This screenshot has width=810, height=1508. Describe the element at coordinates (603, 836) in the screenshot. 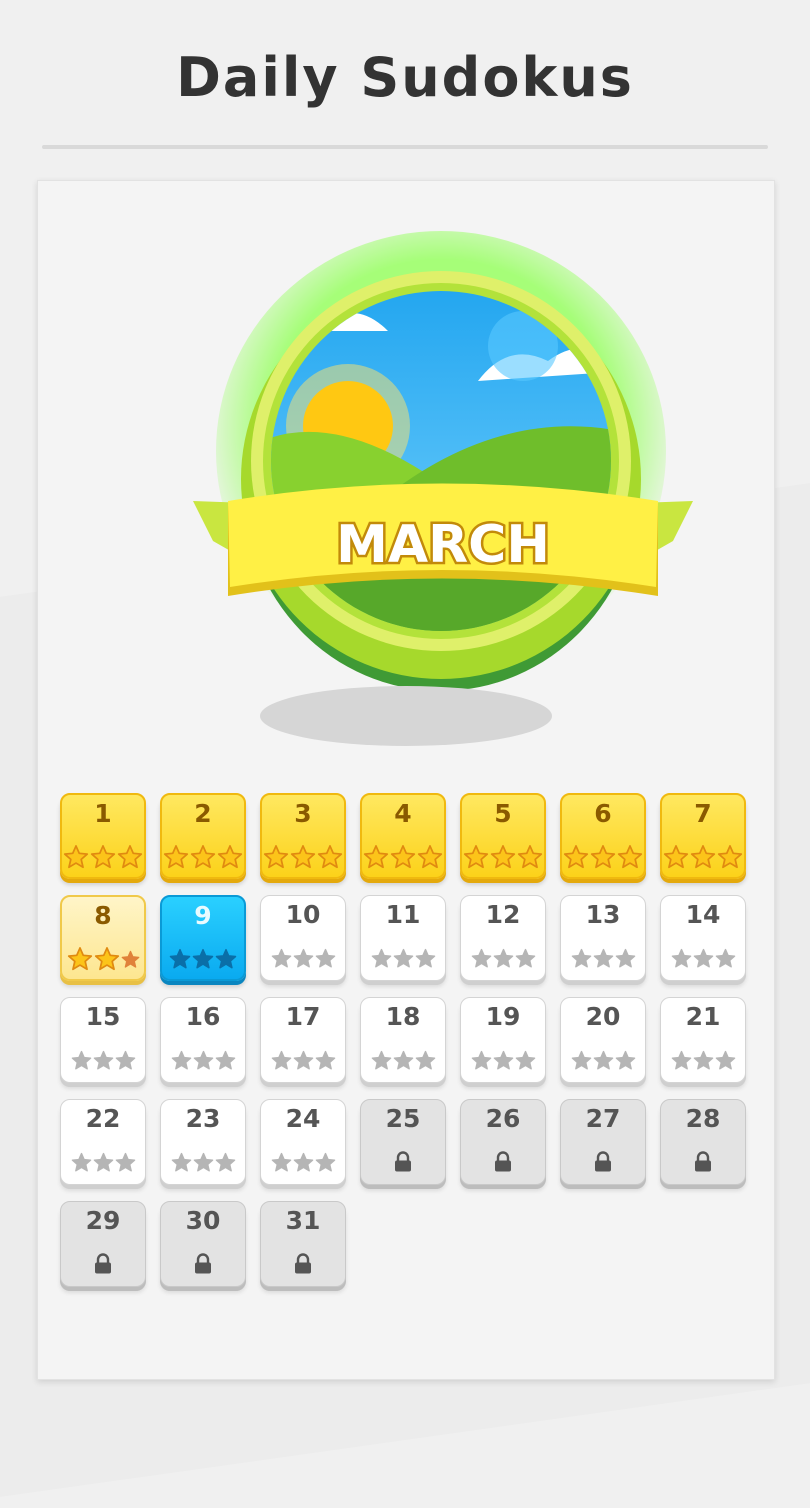

I see `day-tile-6: 6` at that location.